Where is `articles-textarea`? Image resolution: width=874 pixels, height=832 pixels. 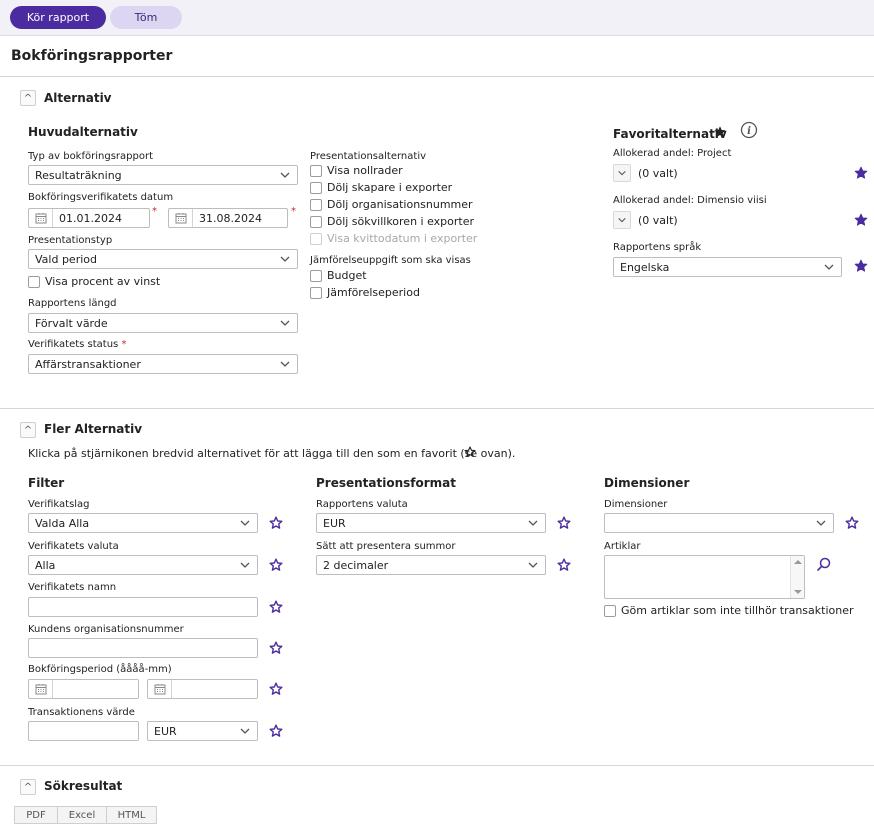 articles-textarea is located at coordinates (704, 577).